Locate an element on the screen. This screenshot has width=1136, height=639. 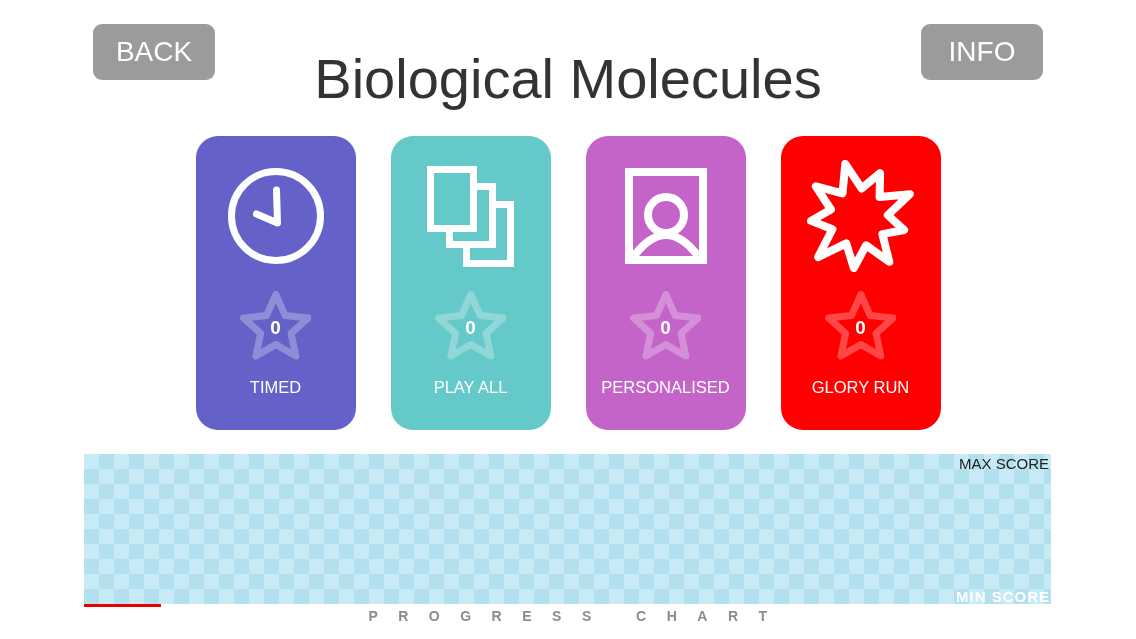
stacked-cards-icon is located at coordinates (470, 216).